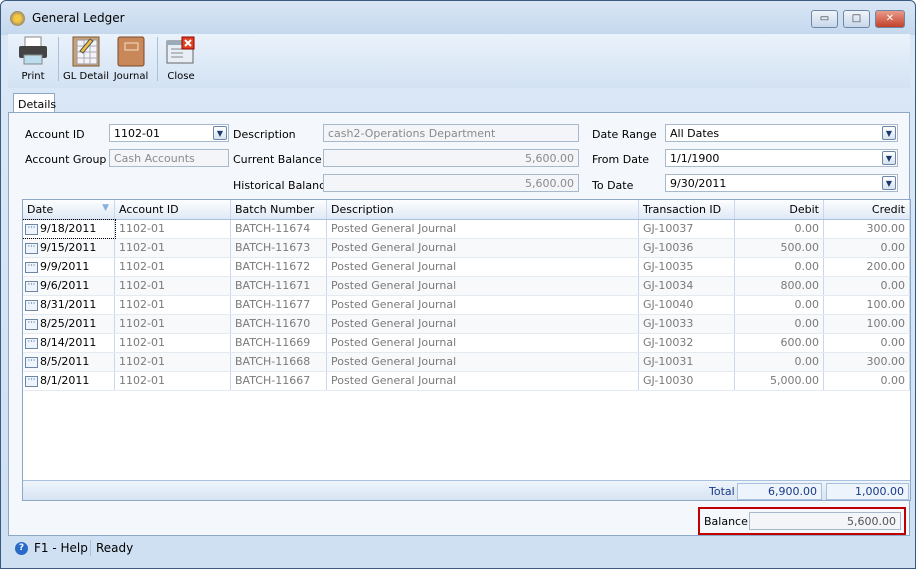  I want to click on cell-transaction-id: GJ-10032, so click(687, 343).